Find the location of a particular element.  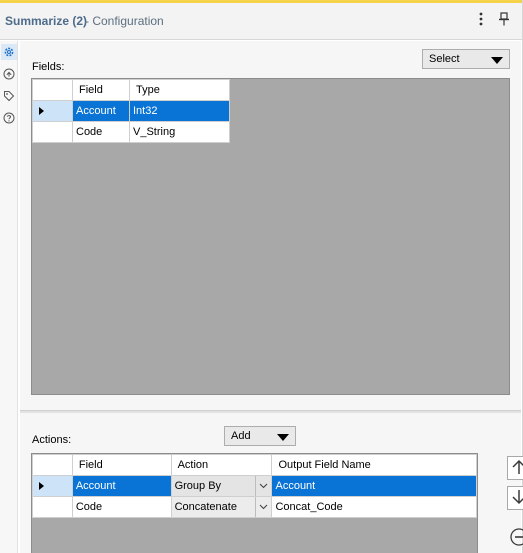

output-field-cell: Account is located at coordinates (374, 486).